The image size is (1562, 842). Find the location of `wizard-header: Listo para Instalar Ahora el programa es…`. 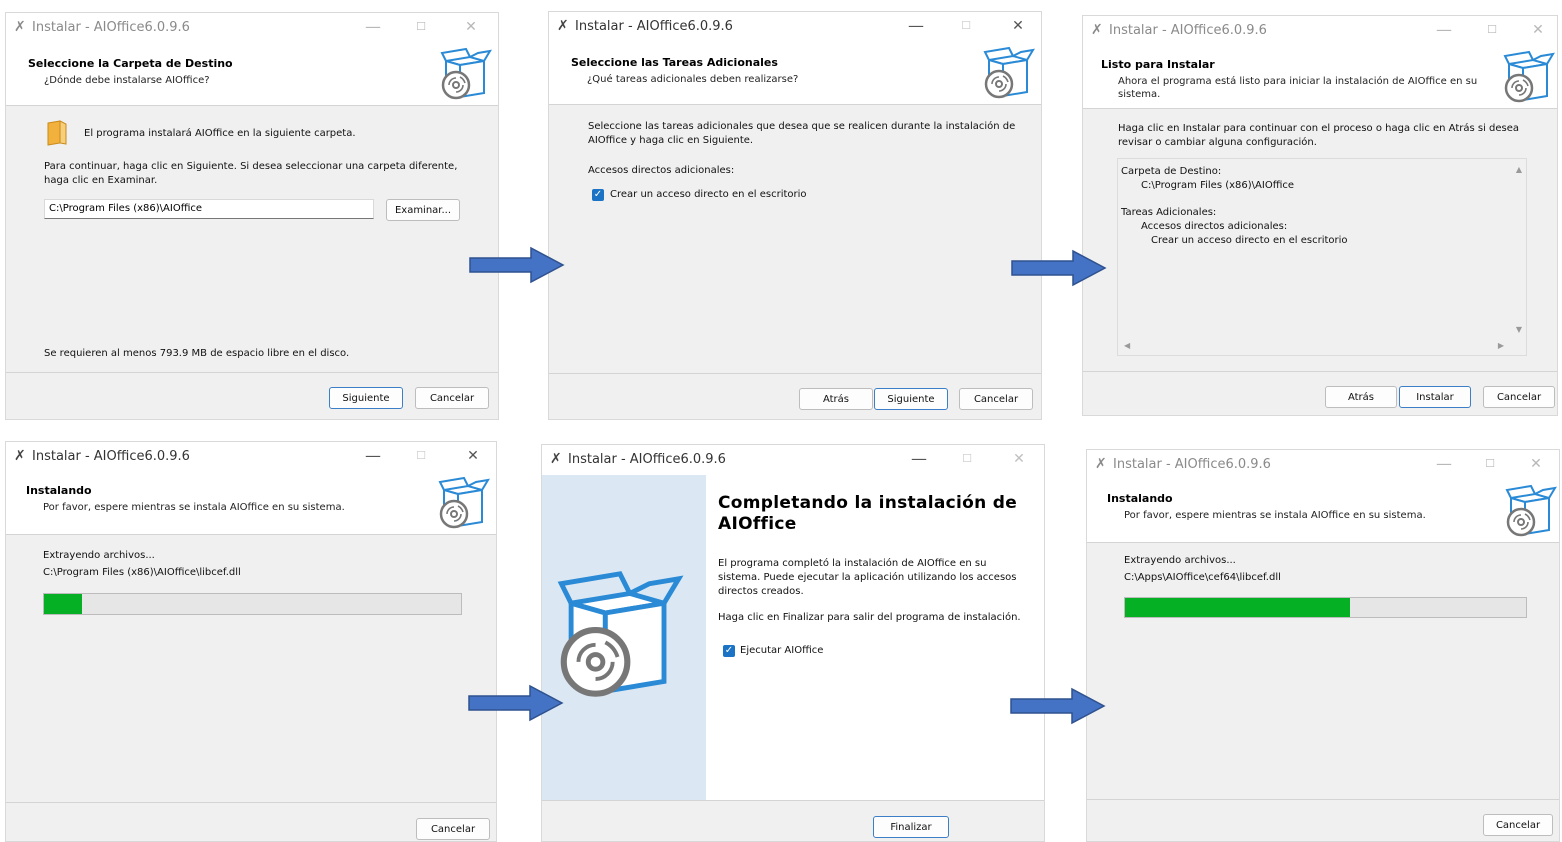

wizard-header: Listo para Instalar Ahora el programa es… is located at coordinates (1320, 77).